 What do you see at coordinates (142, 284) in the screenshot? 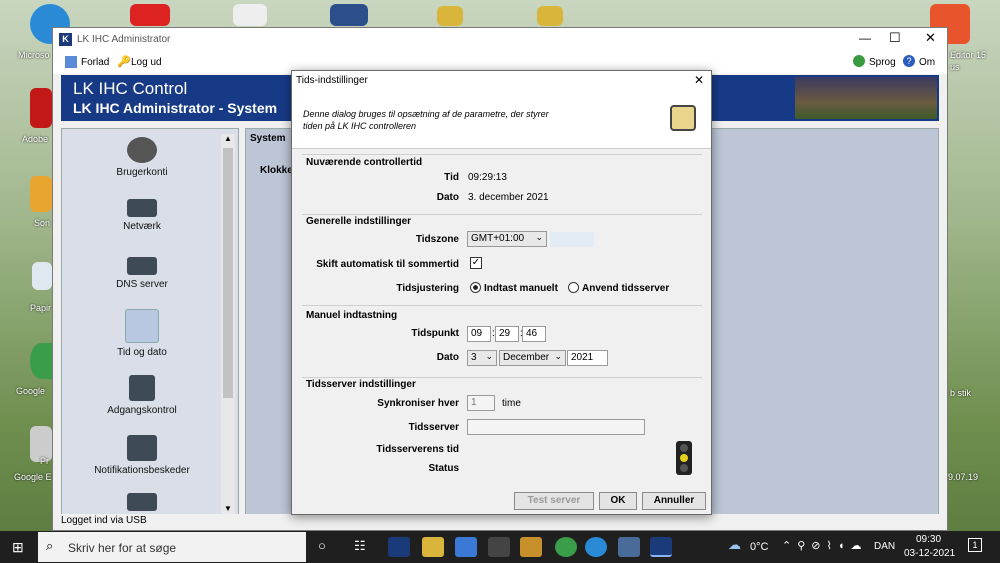
I see `sidebar-item-label: DNS server` at bounding box center [142, 284].